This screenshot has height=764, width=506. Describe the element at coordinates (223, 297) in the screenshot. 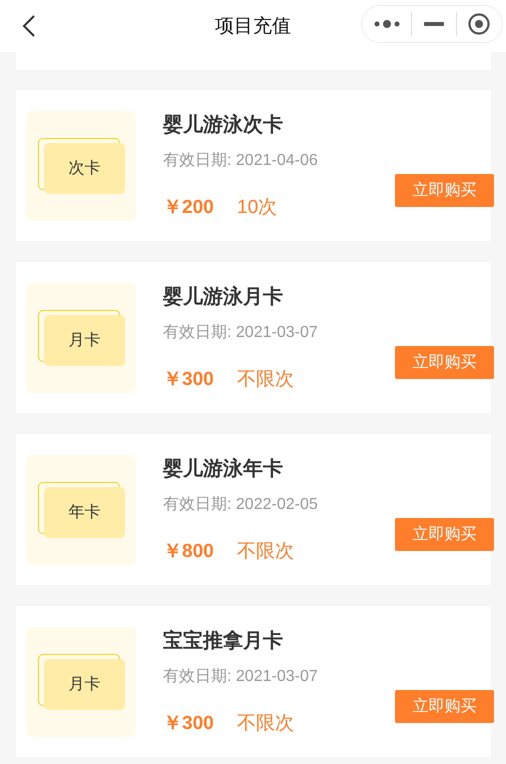

I see `product-name: 婴儿游泳月卡` at that location.